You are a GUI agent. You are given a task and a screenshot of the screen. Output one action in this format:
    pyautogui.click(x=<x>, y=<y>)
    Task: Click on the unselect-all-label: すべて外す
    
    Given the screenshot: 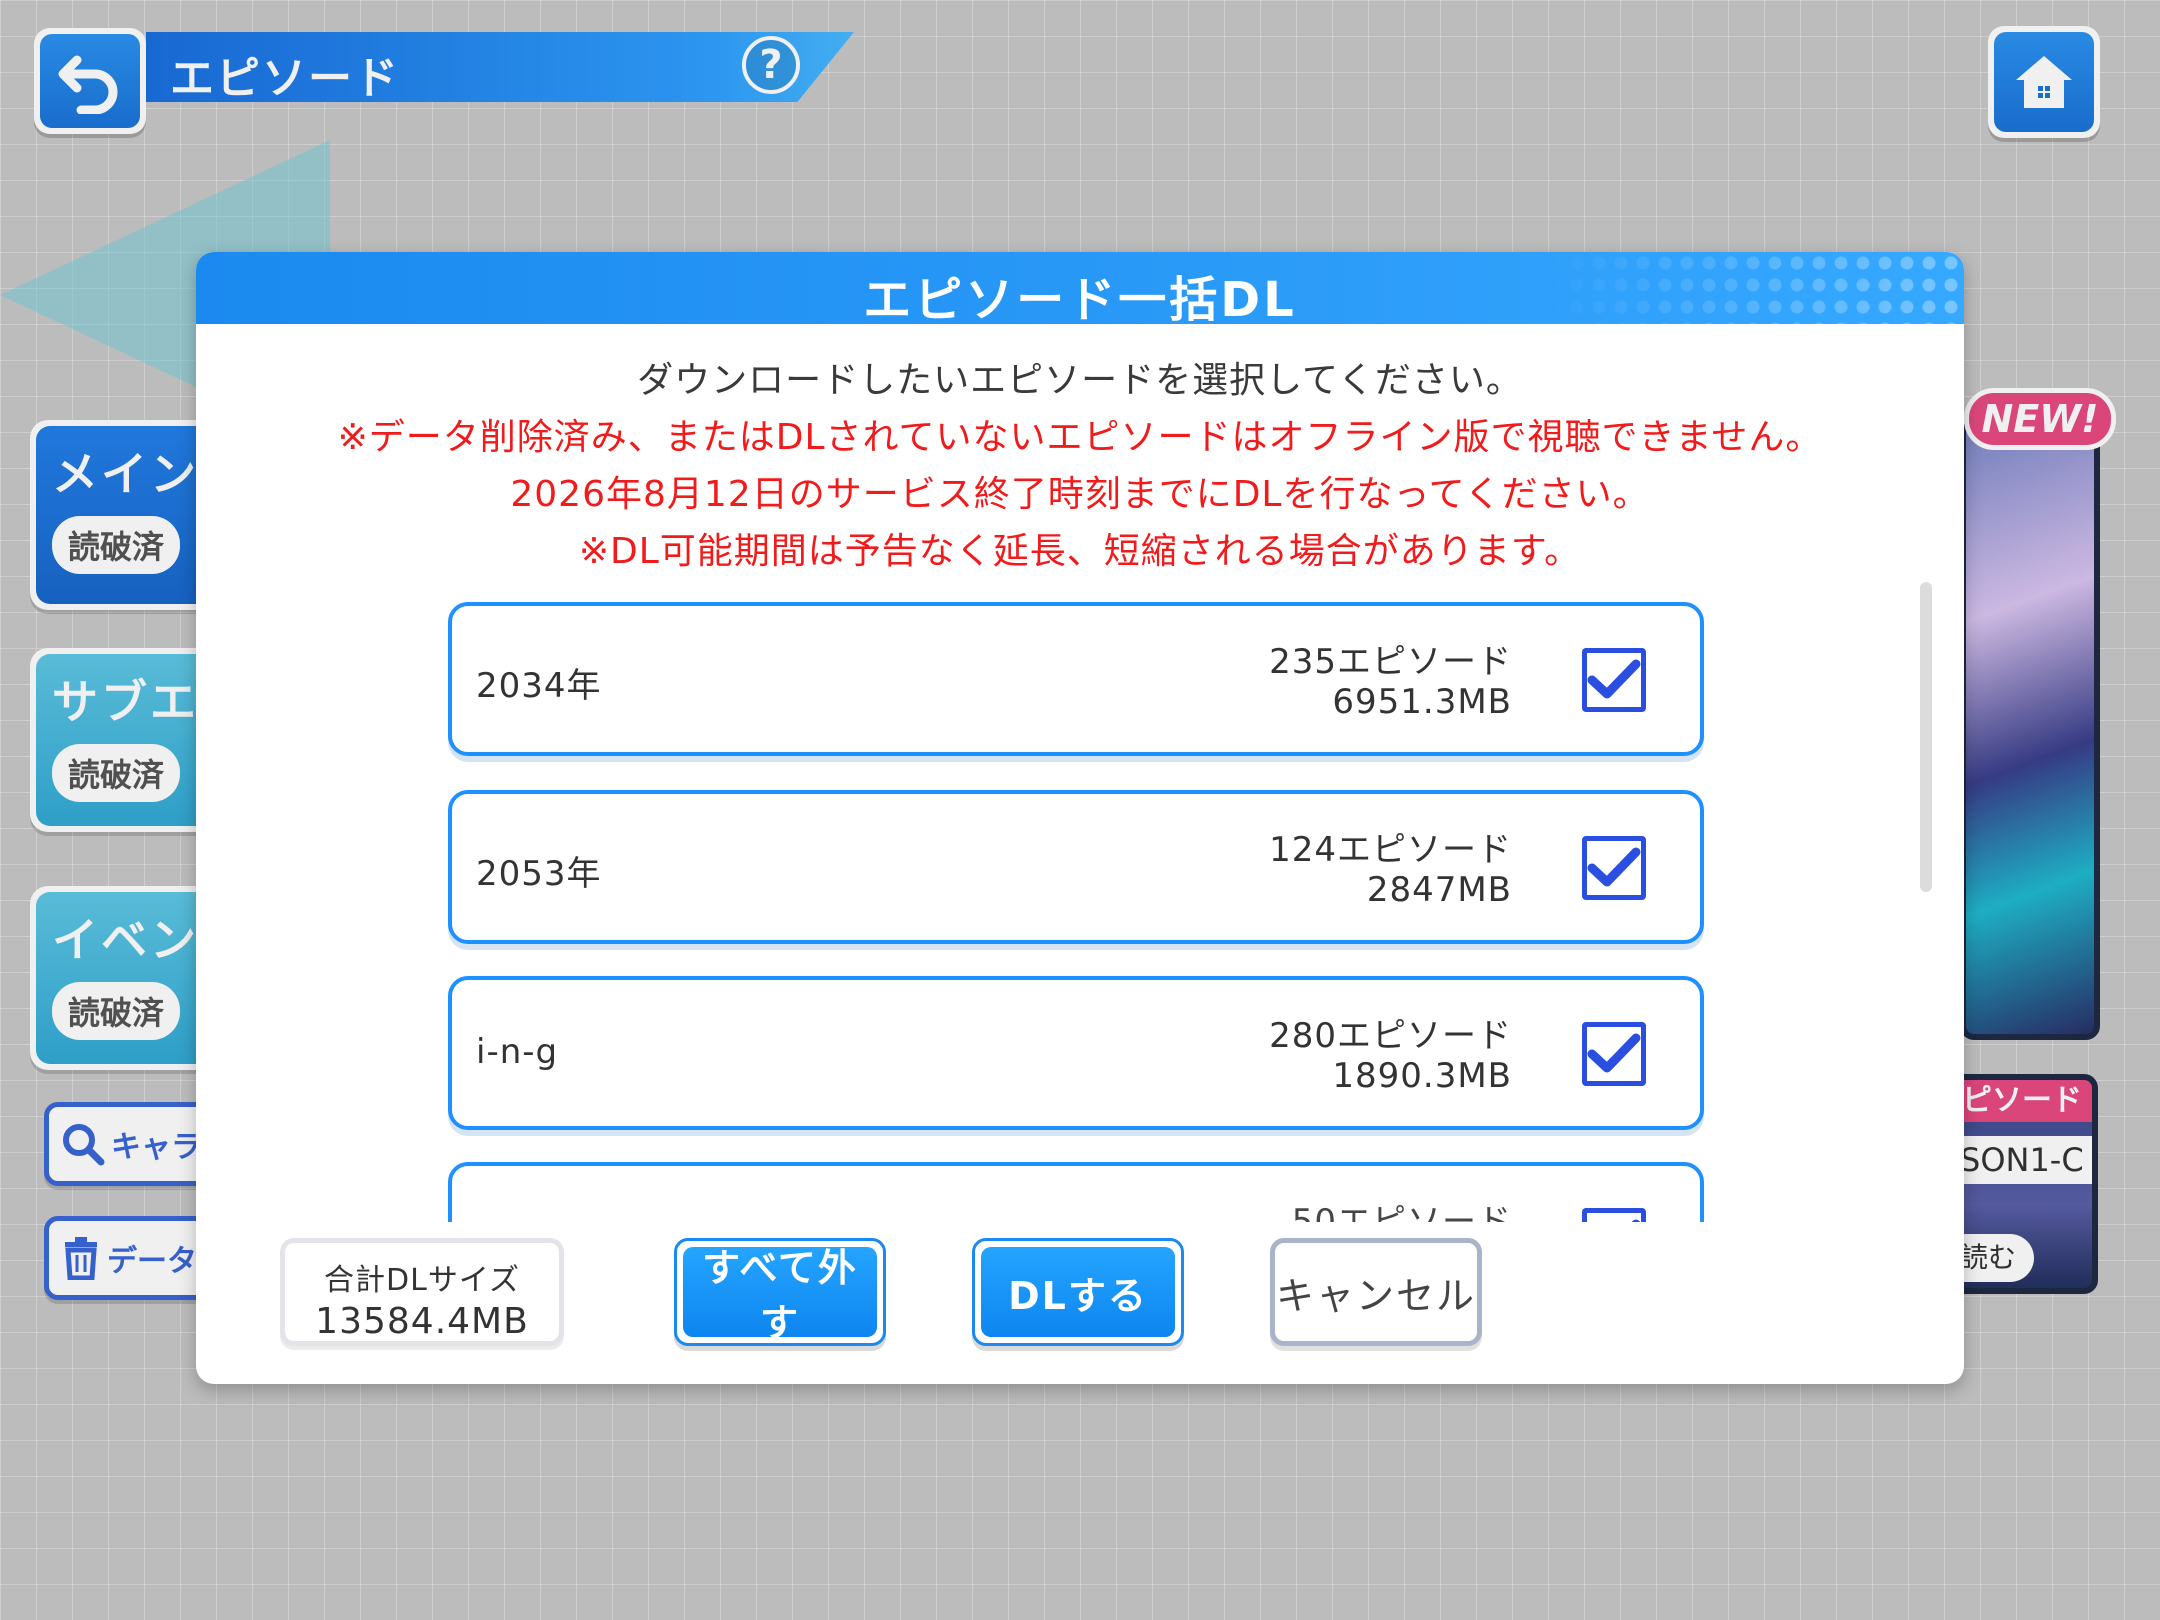 What is the action you would take?
    pyautogui.click(x=780, y=1295)
    